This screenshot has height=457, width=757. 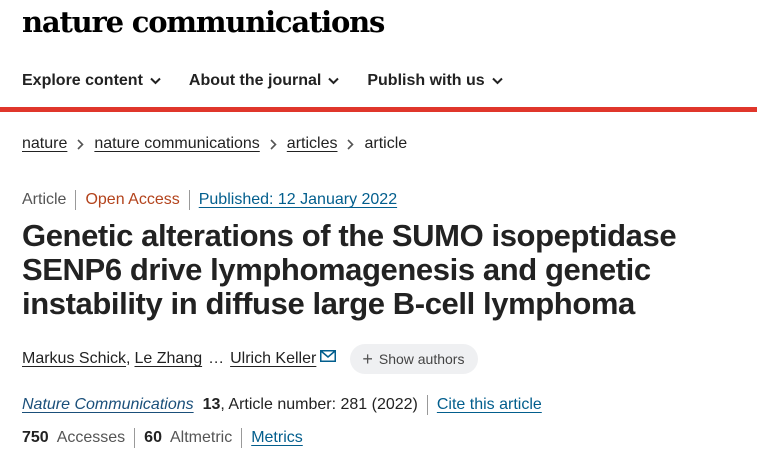 I want to click on show-authors-button: + Show authors, so click(x=414, y=359).